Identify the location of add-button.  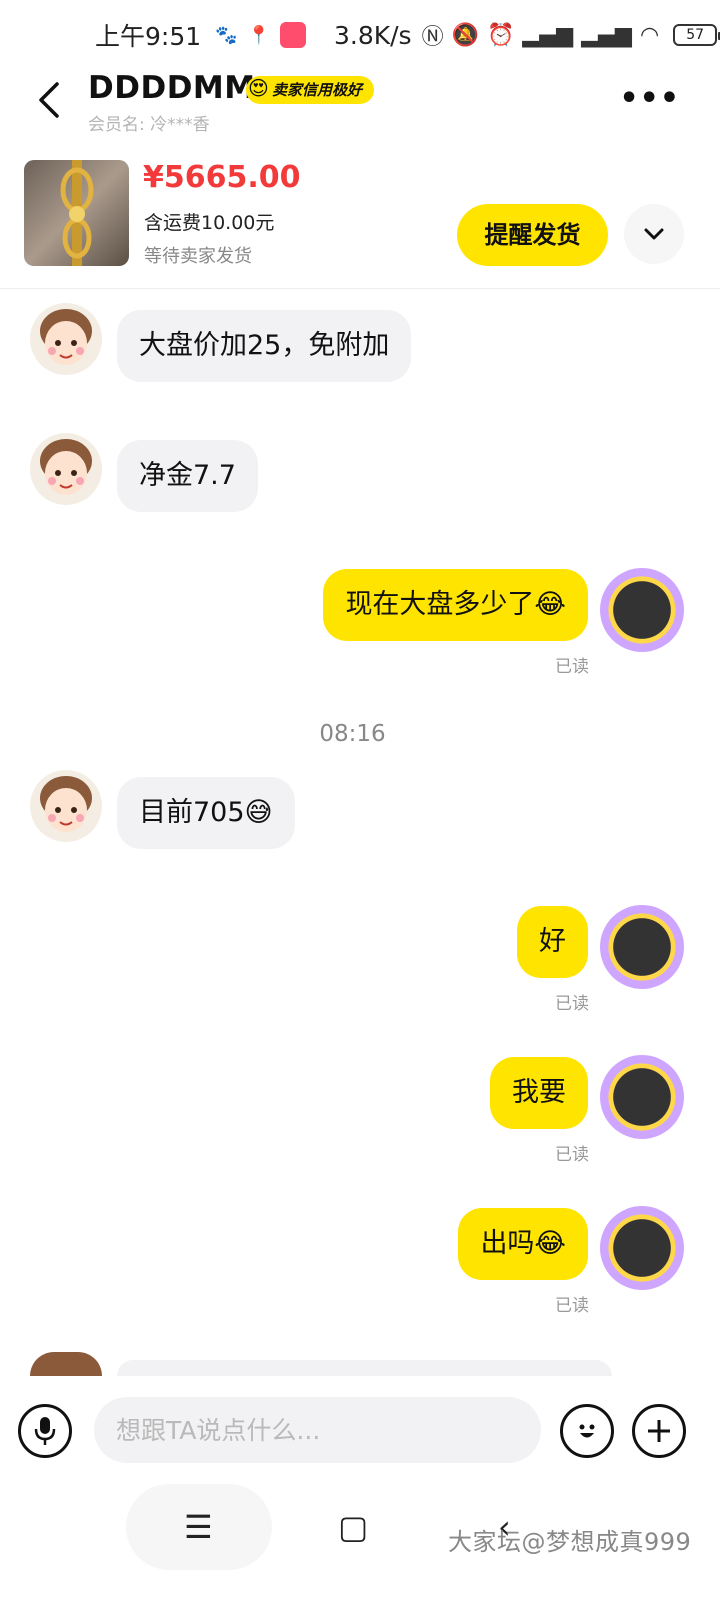
(659, 1431).